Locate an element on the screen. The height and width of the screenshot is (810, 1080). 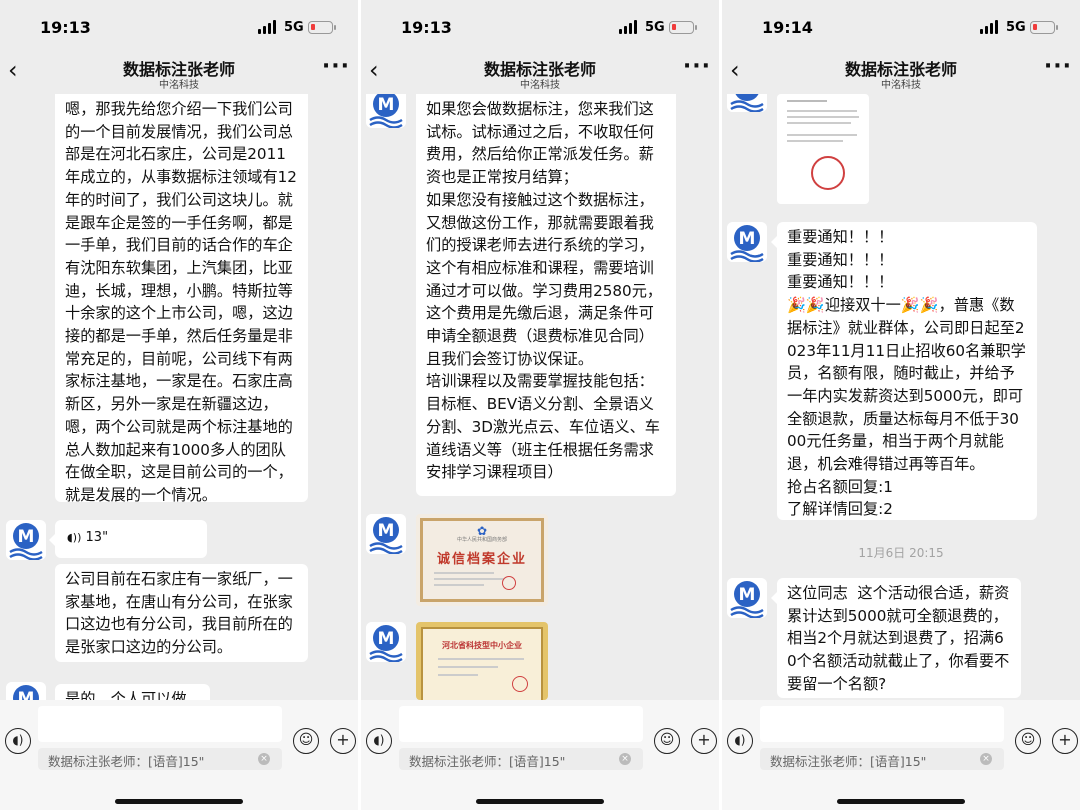
certificate-issuer: 中华人民共和国商务部 is located at coordinates (481, 540).